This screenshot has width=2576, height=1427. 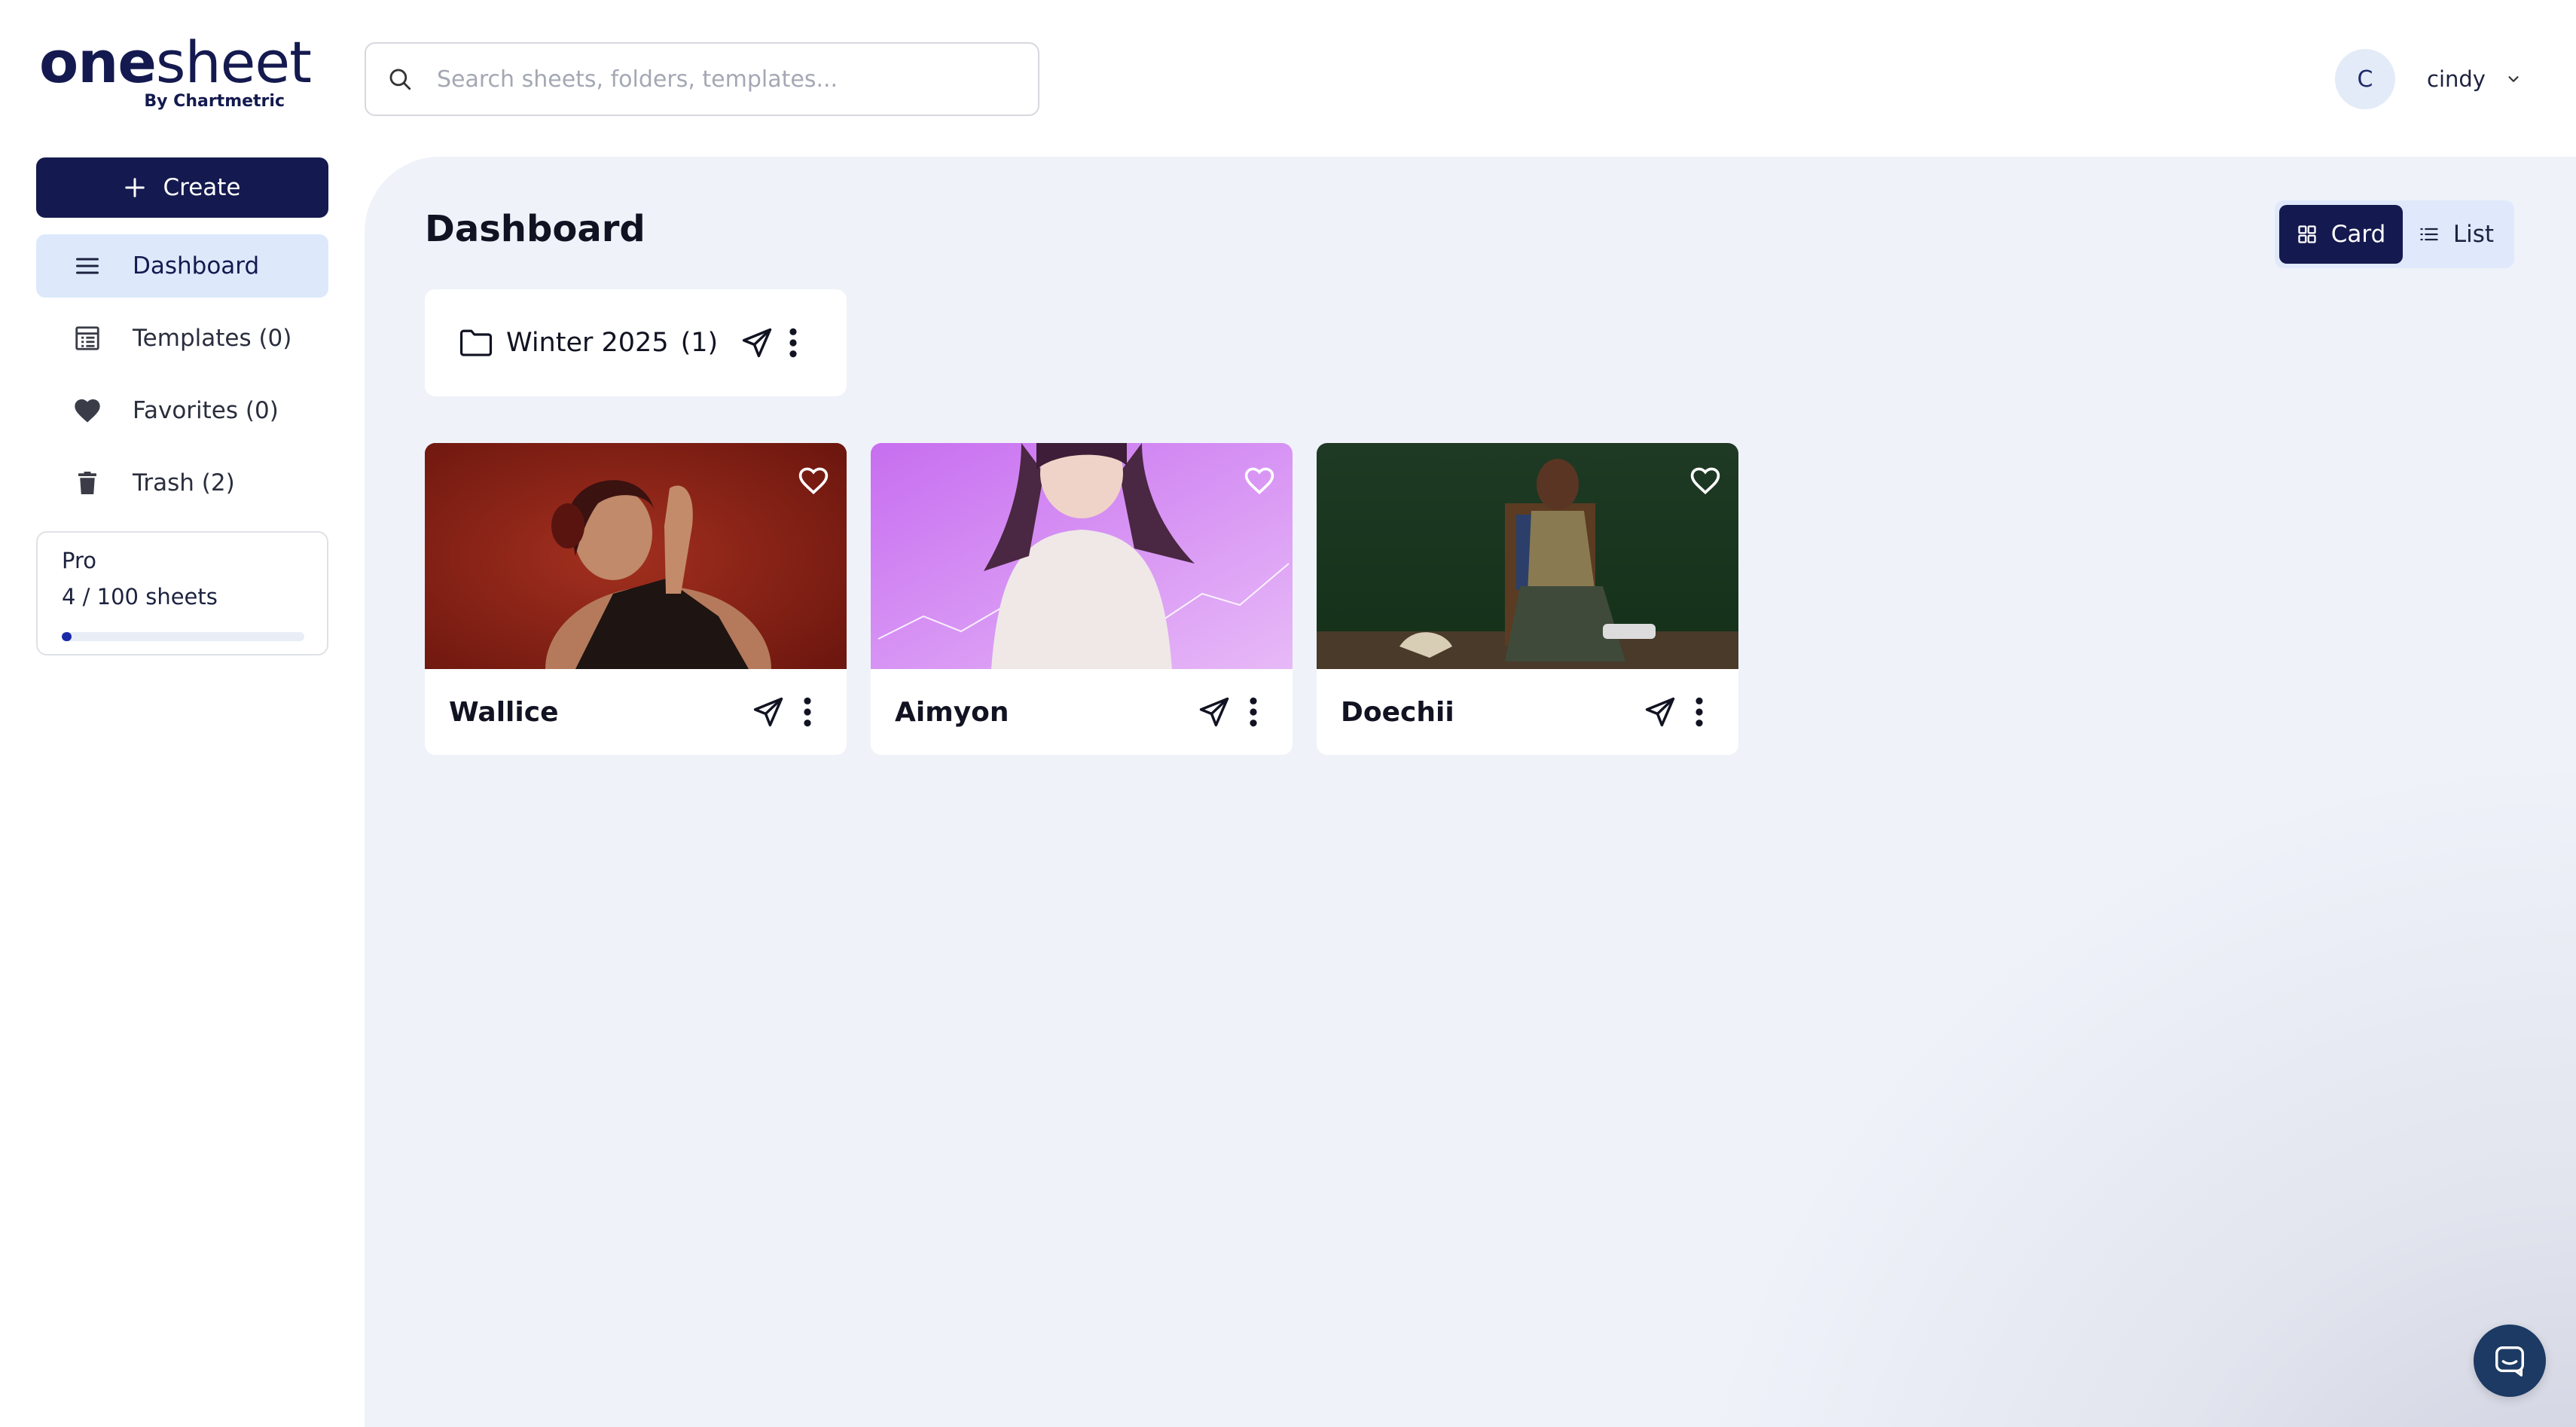 I want to click on menu-icon, so click(x=87, y=266).